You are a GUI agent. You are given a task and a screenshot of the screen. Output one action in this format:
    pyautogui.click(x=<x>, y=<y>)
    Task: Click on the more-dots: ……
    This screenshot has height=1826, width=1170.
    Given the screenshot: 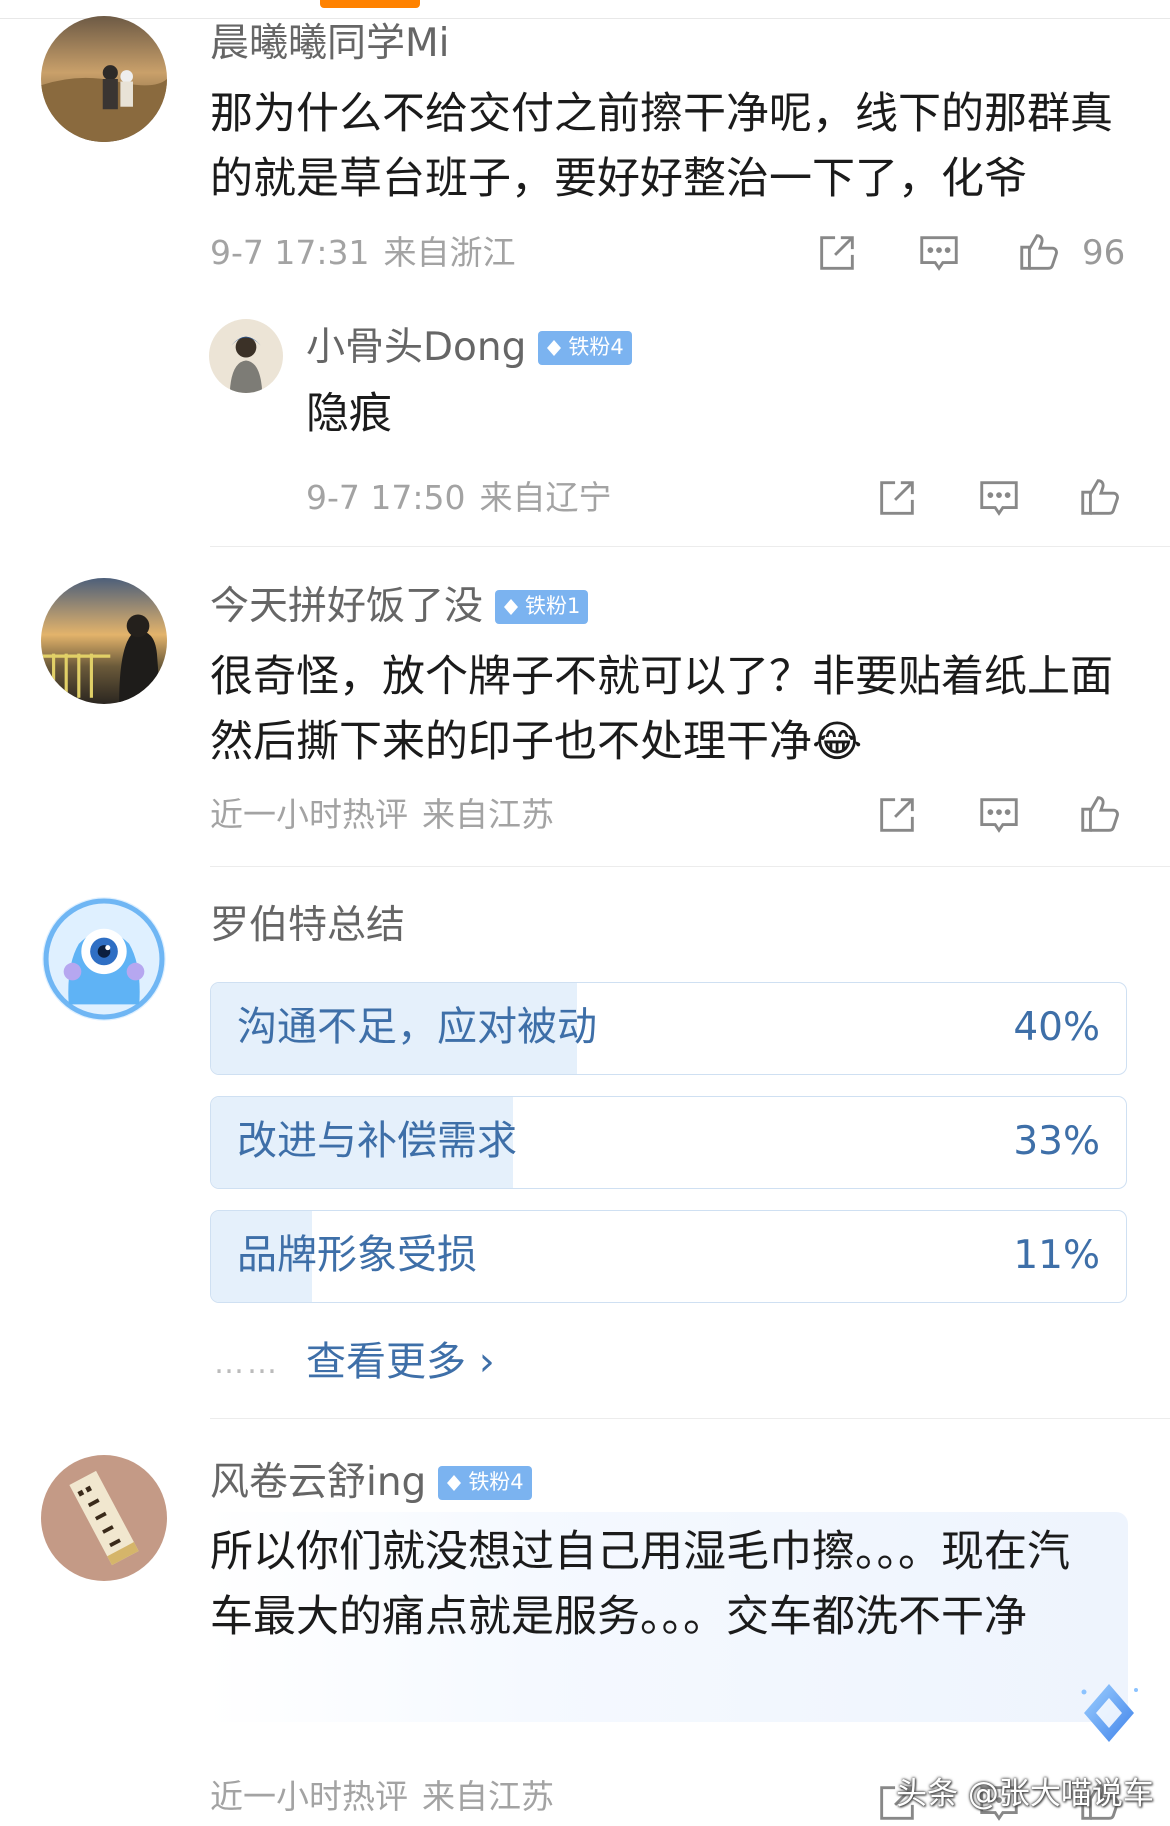 What is the action you would take?
    pyautogui.click(x=247, y=1363)
    